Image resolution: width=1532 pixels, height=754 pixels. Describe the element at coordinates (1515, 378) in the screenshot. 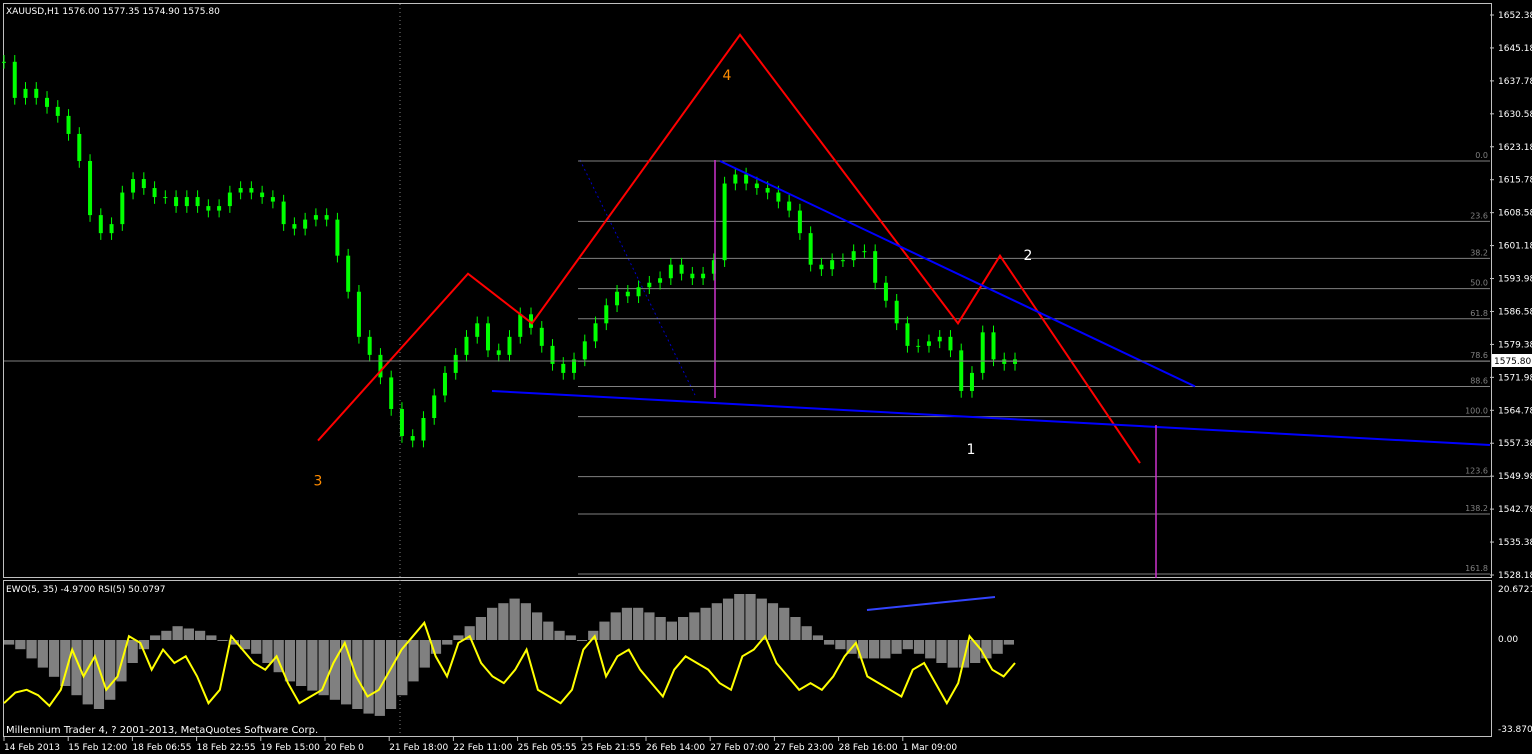

I see `price-tick-label: 1571.98` at that location.